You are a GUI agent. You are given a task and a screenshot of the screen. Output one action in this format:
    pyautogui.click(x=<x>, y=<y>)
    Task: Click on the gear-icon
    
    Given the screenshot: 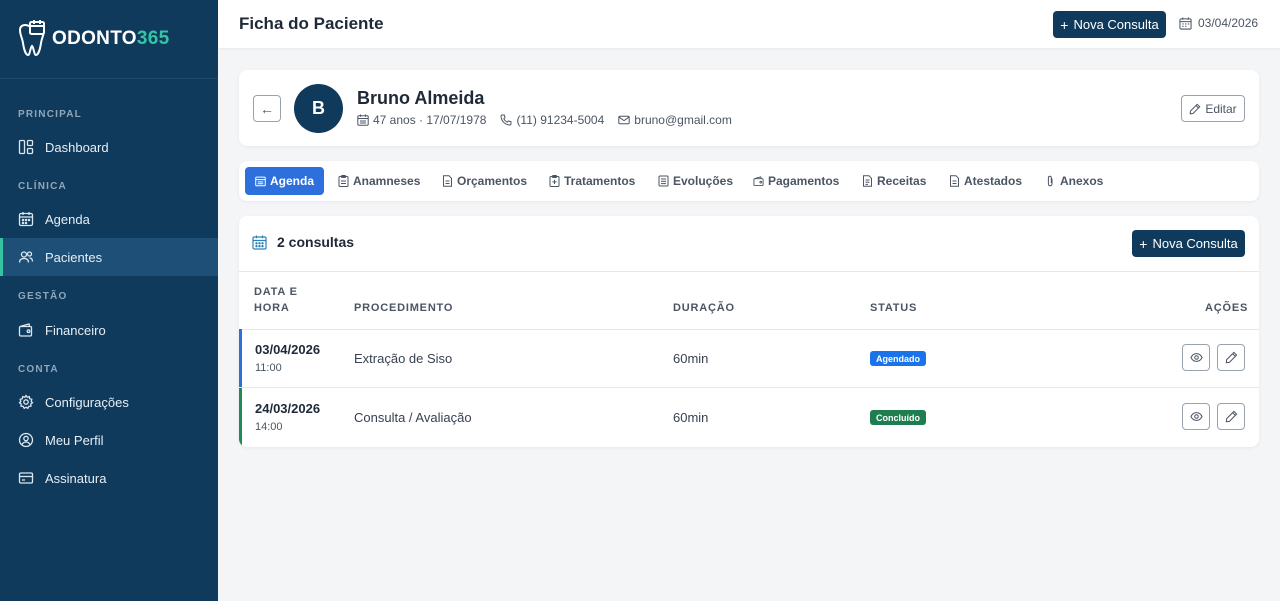 What is the action you would take?
    pyautogui.click(x=26, y=402)
    